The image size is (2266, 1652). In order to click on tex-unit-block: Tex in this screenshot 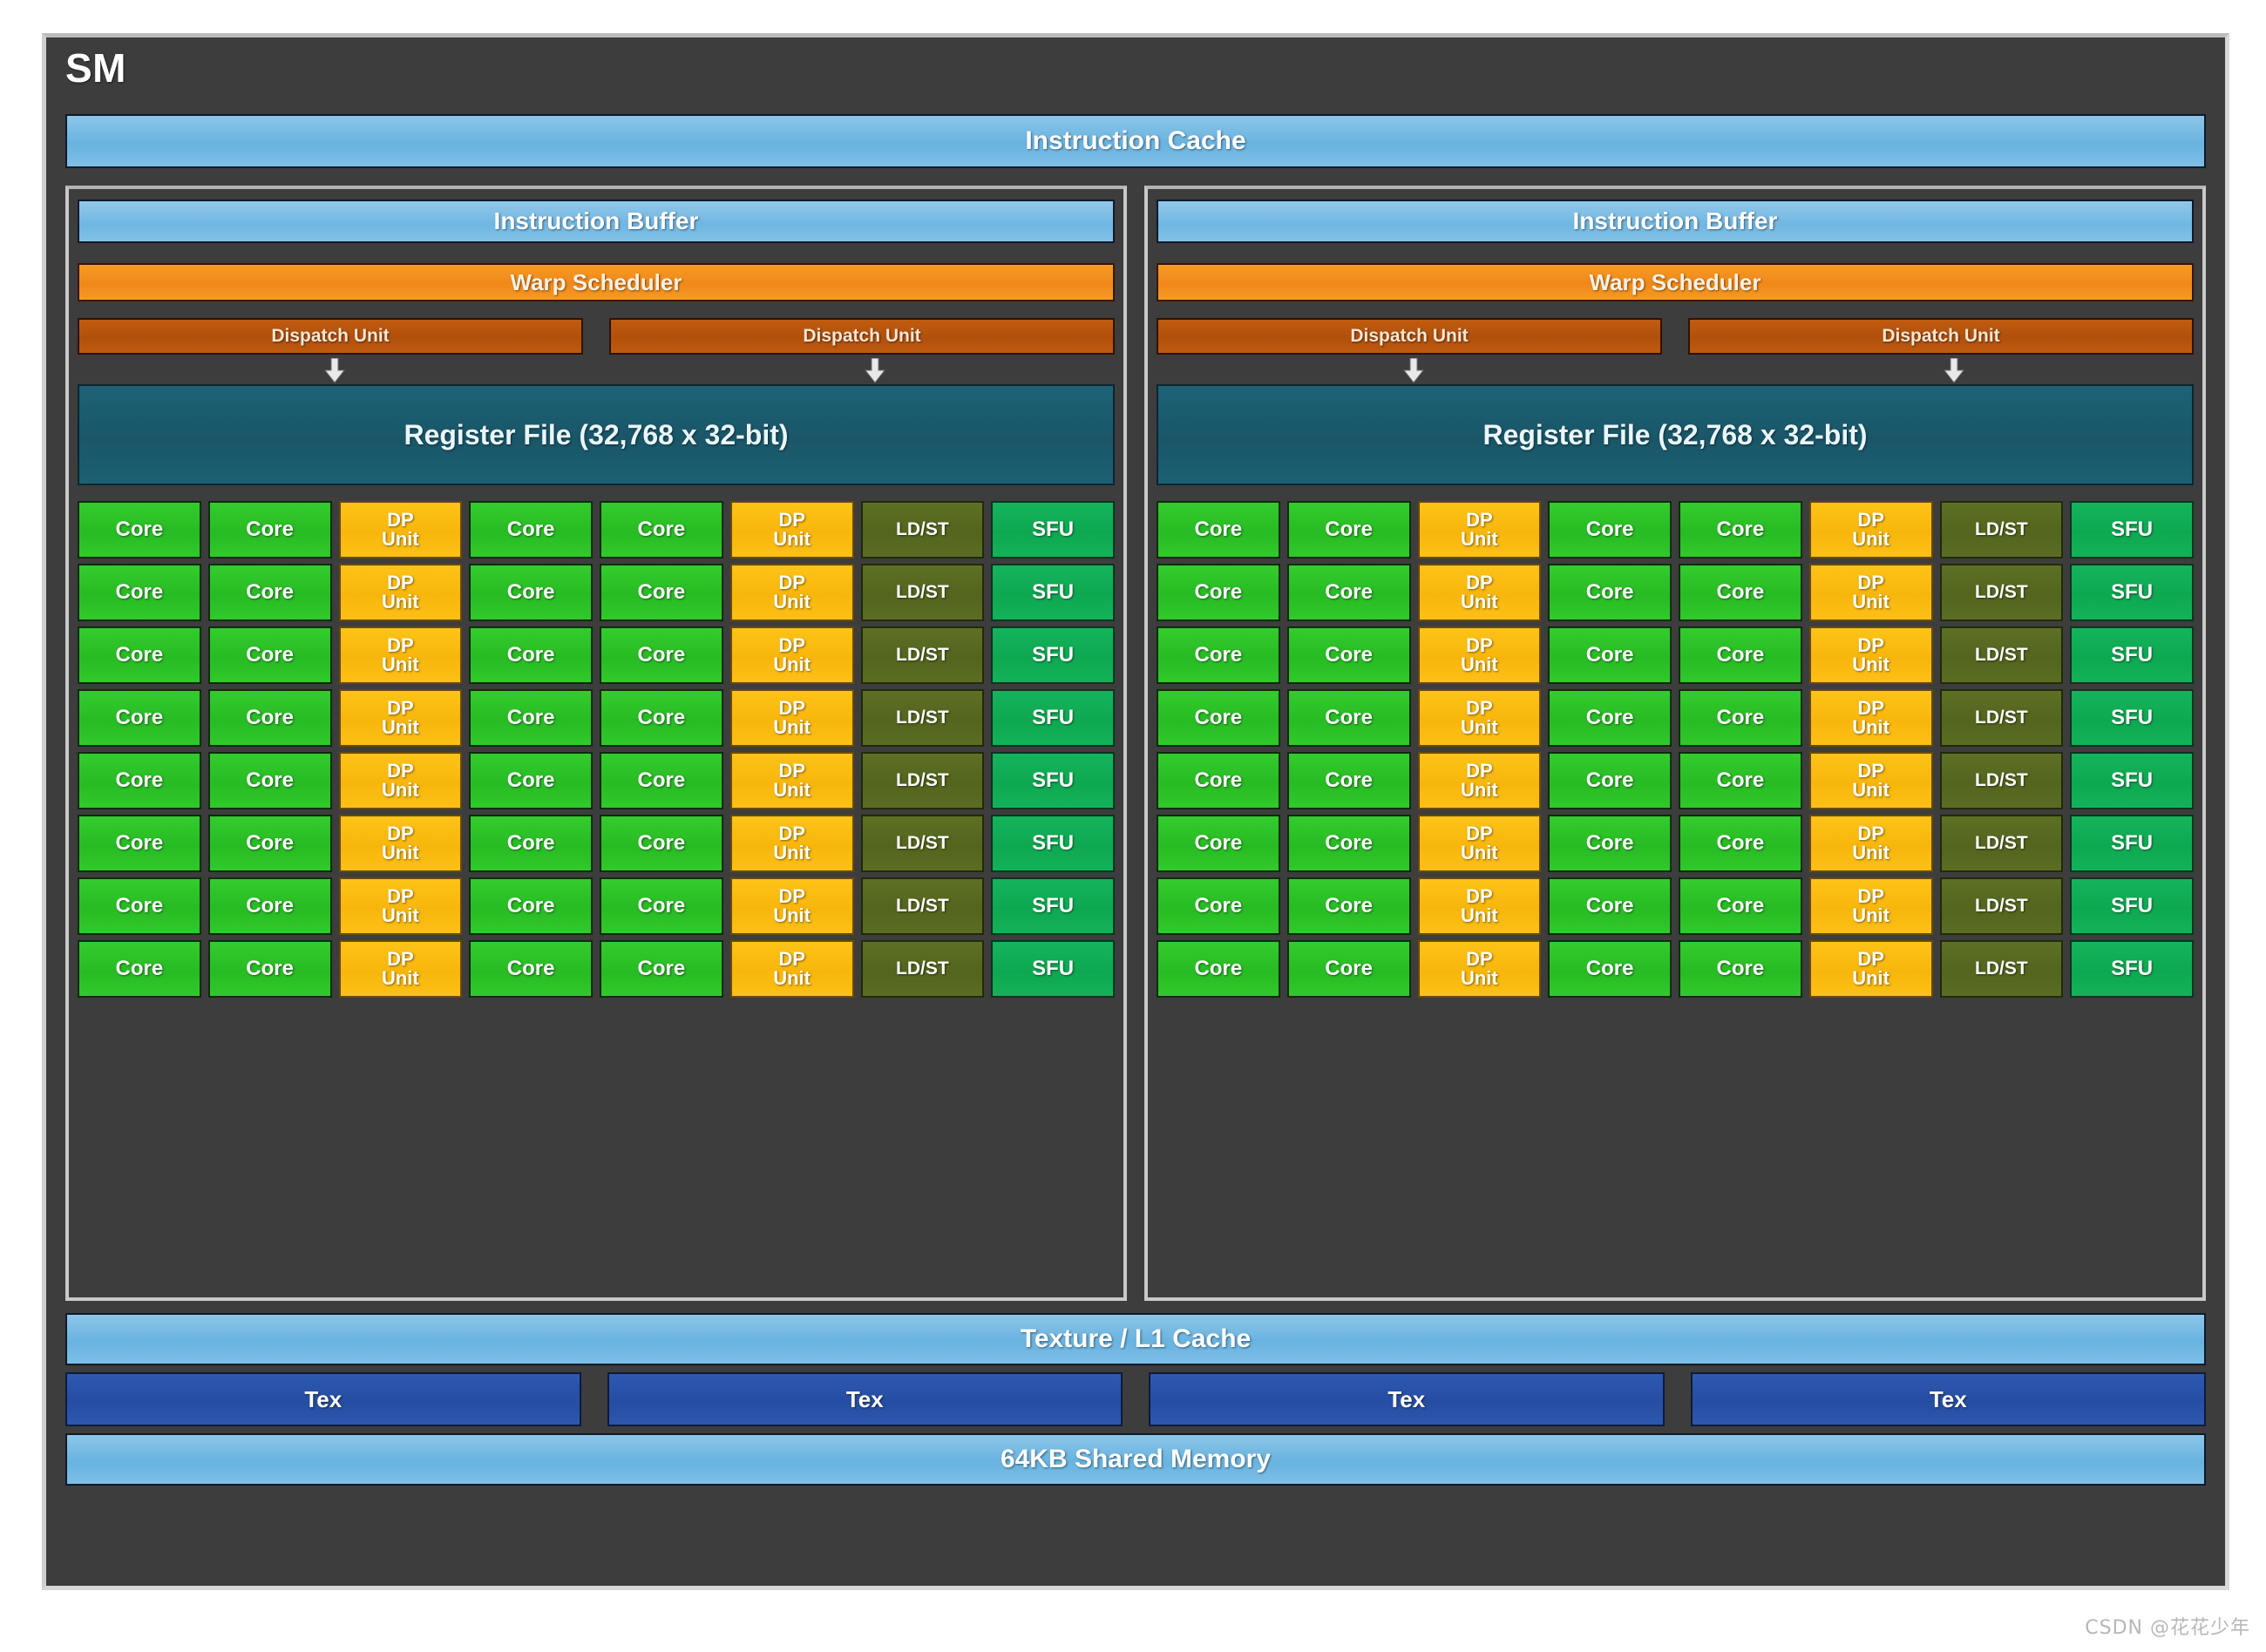, I will do `click(323, 1399)`.